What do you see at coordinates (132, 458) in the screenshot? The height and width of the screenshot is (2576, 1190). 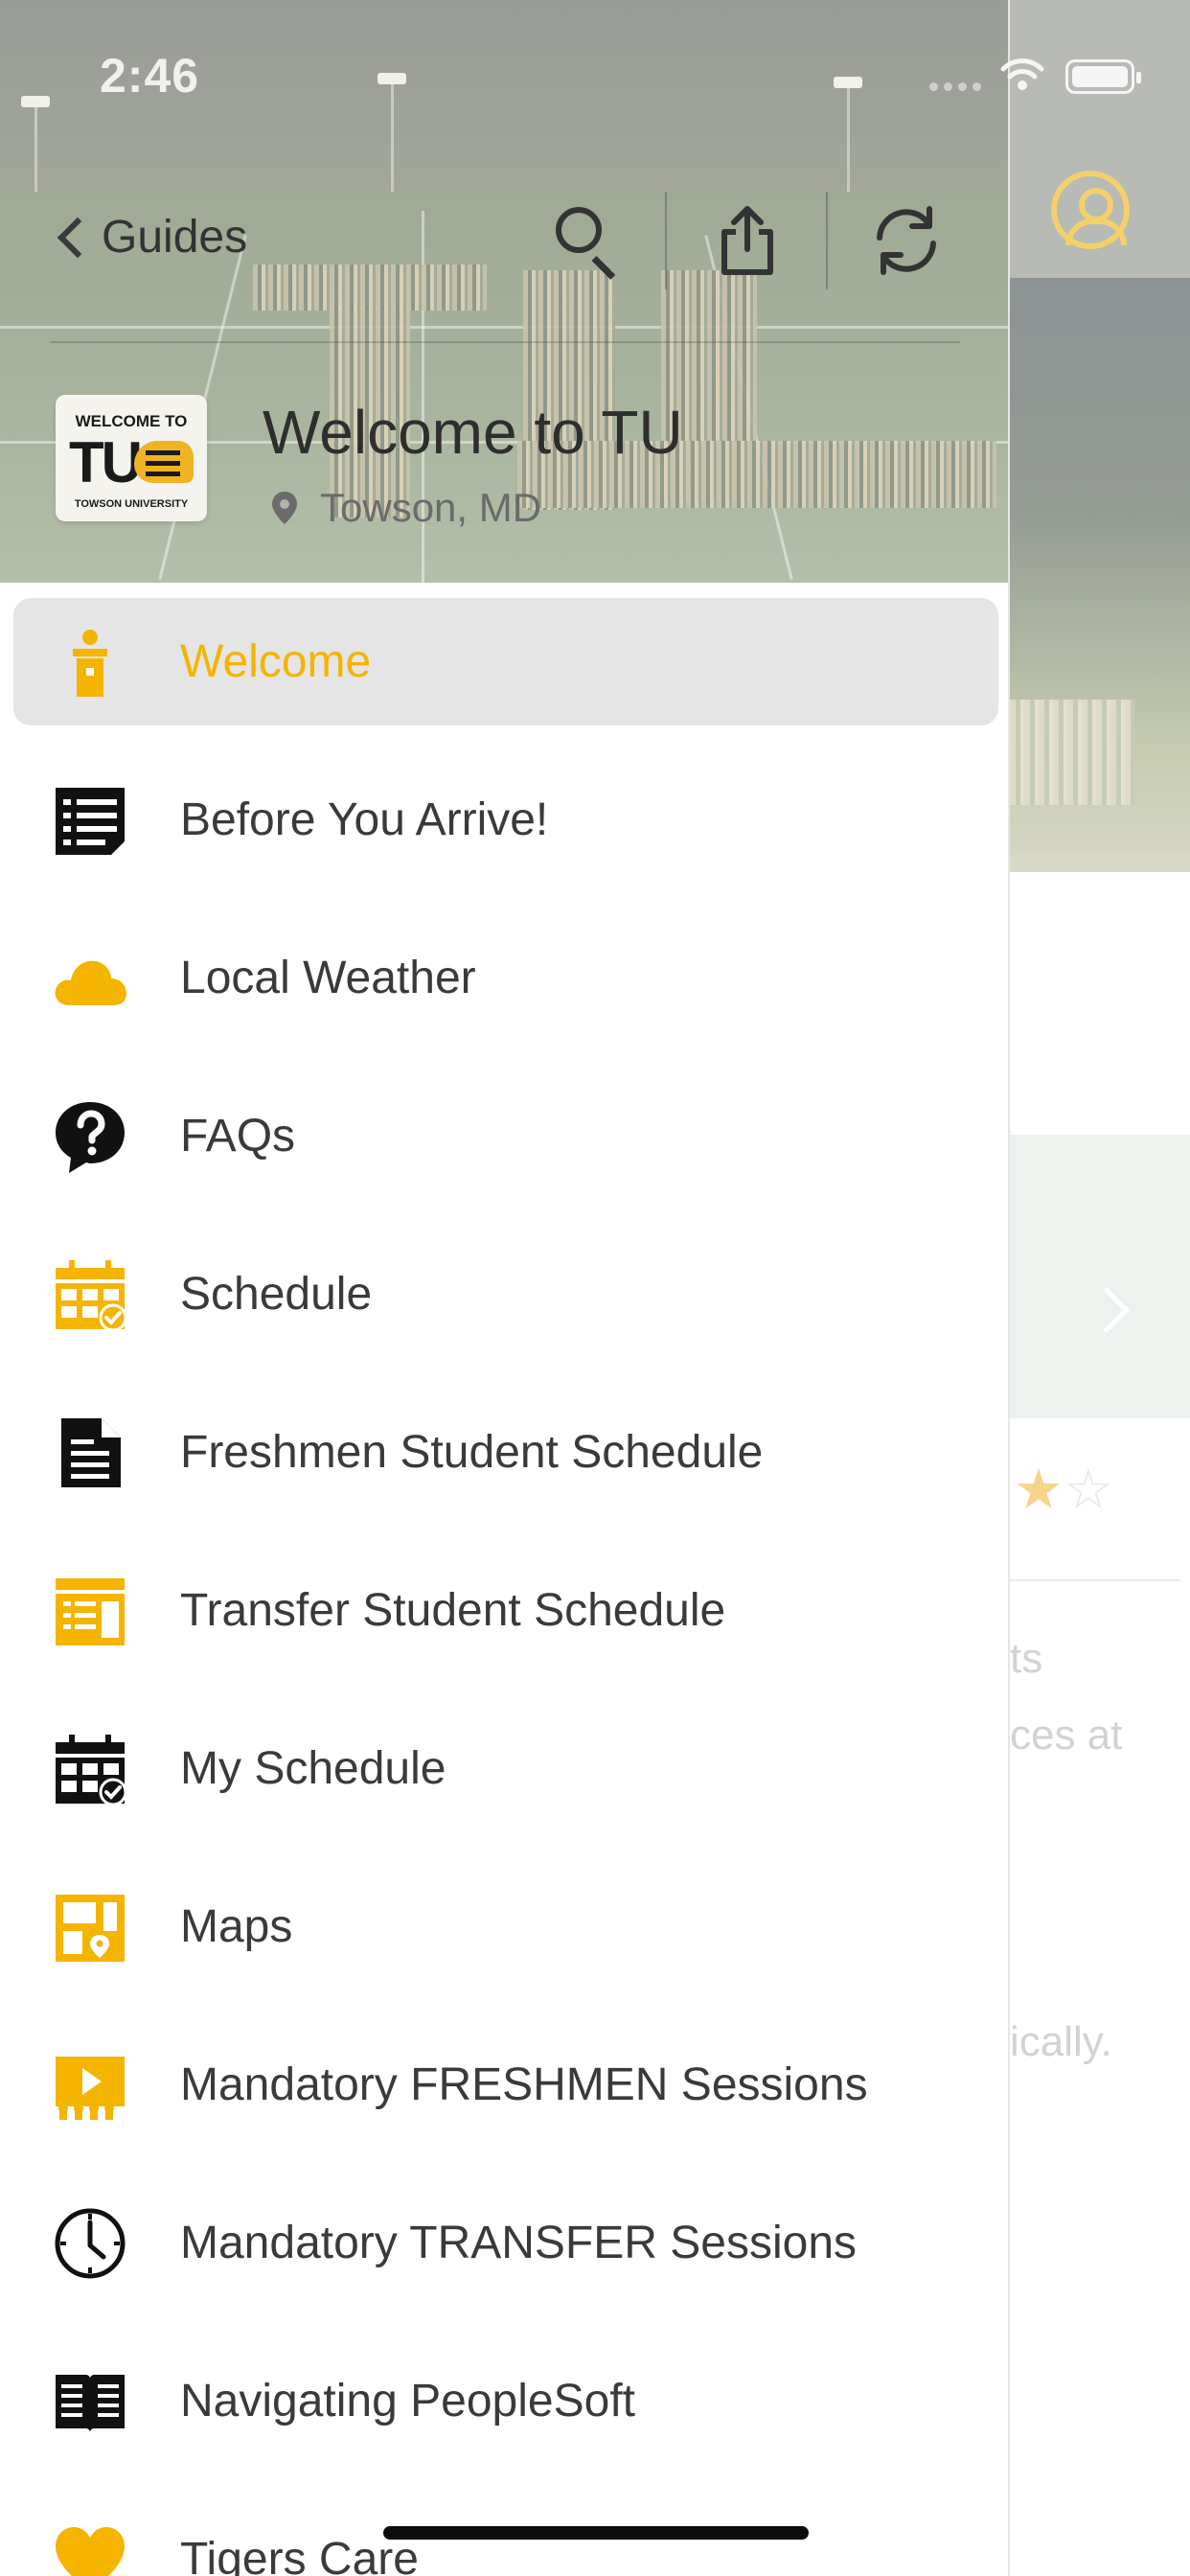 I see `guide-logo: WELCOME TO TU TOWSON UNIVERSITY` at bounding box center [132, 458].